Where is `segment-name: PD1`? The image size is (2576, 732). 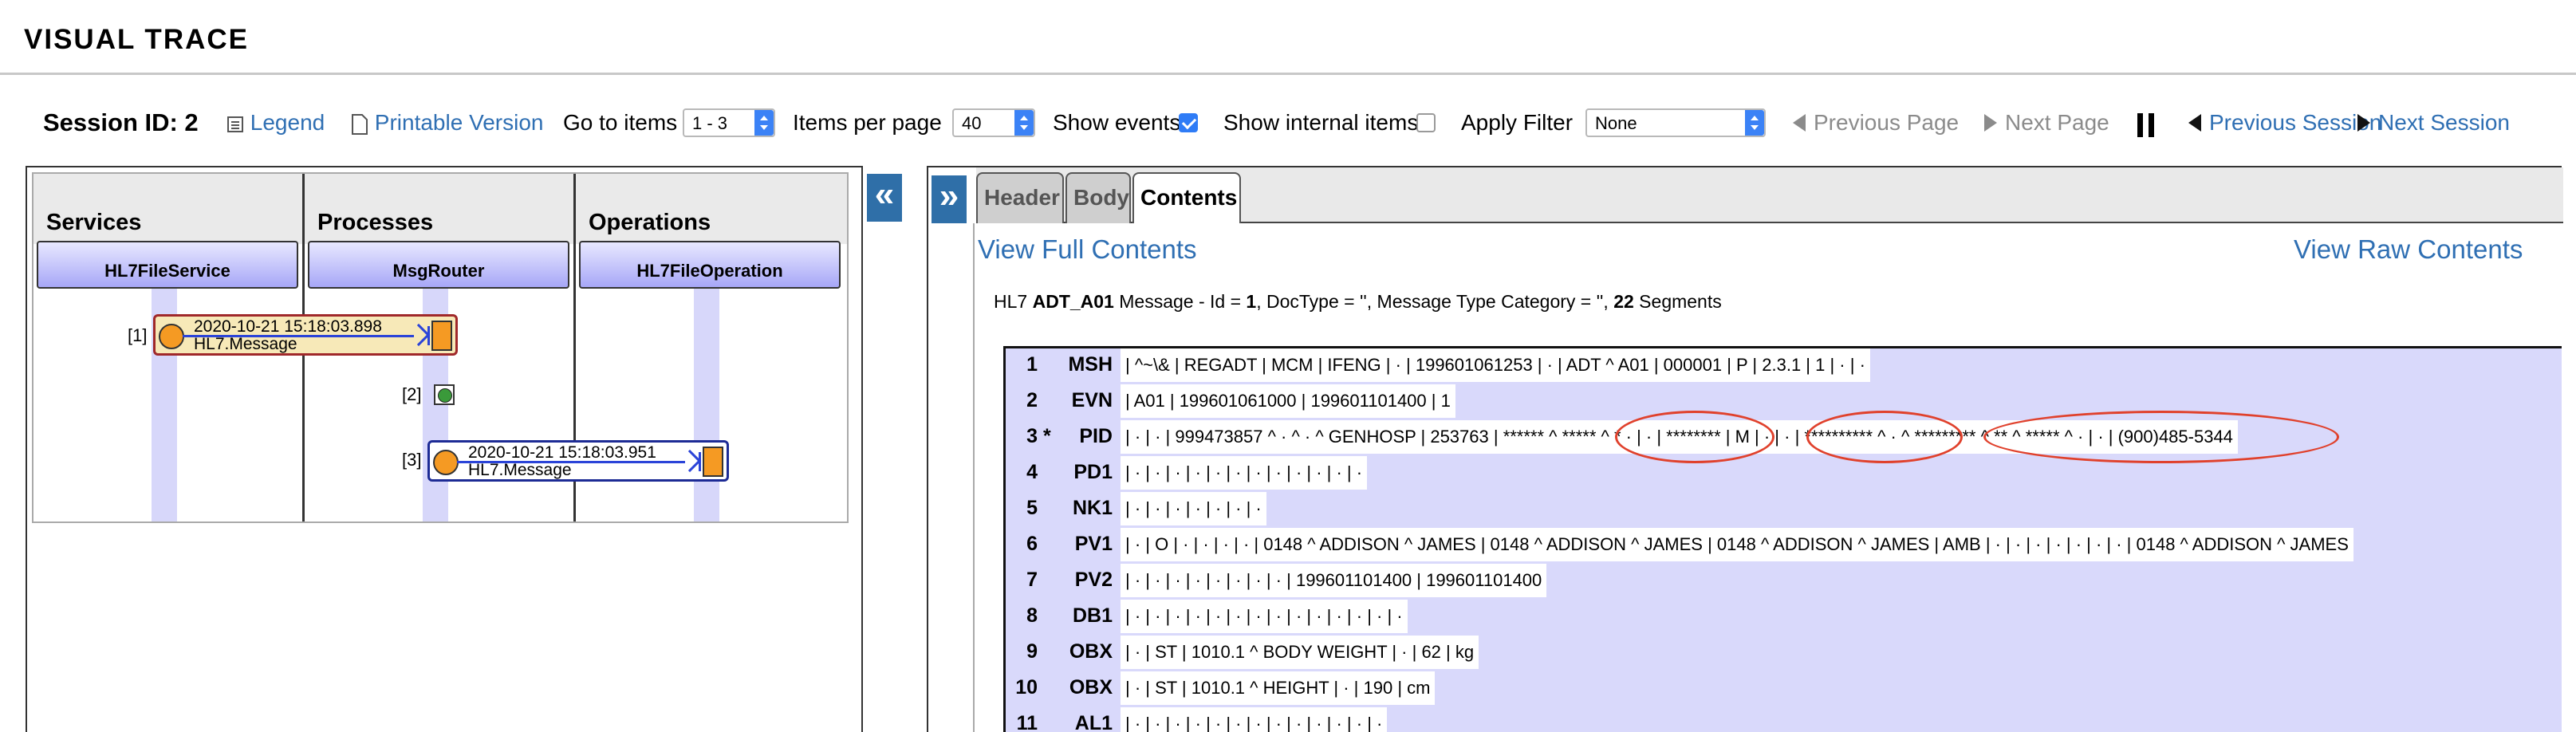
segment-name: PD1 is located at coordinates (1085, 473).